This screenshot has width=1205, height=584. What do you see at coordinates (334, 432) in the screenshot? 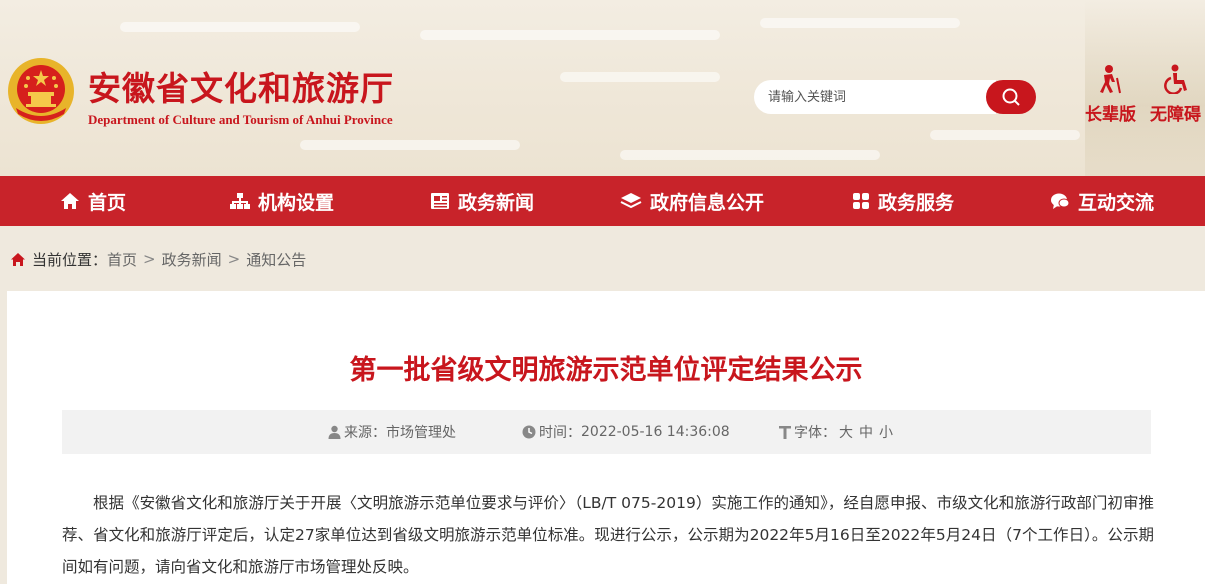
I see `user-icon` at bounding box center [334, 432].